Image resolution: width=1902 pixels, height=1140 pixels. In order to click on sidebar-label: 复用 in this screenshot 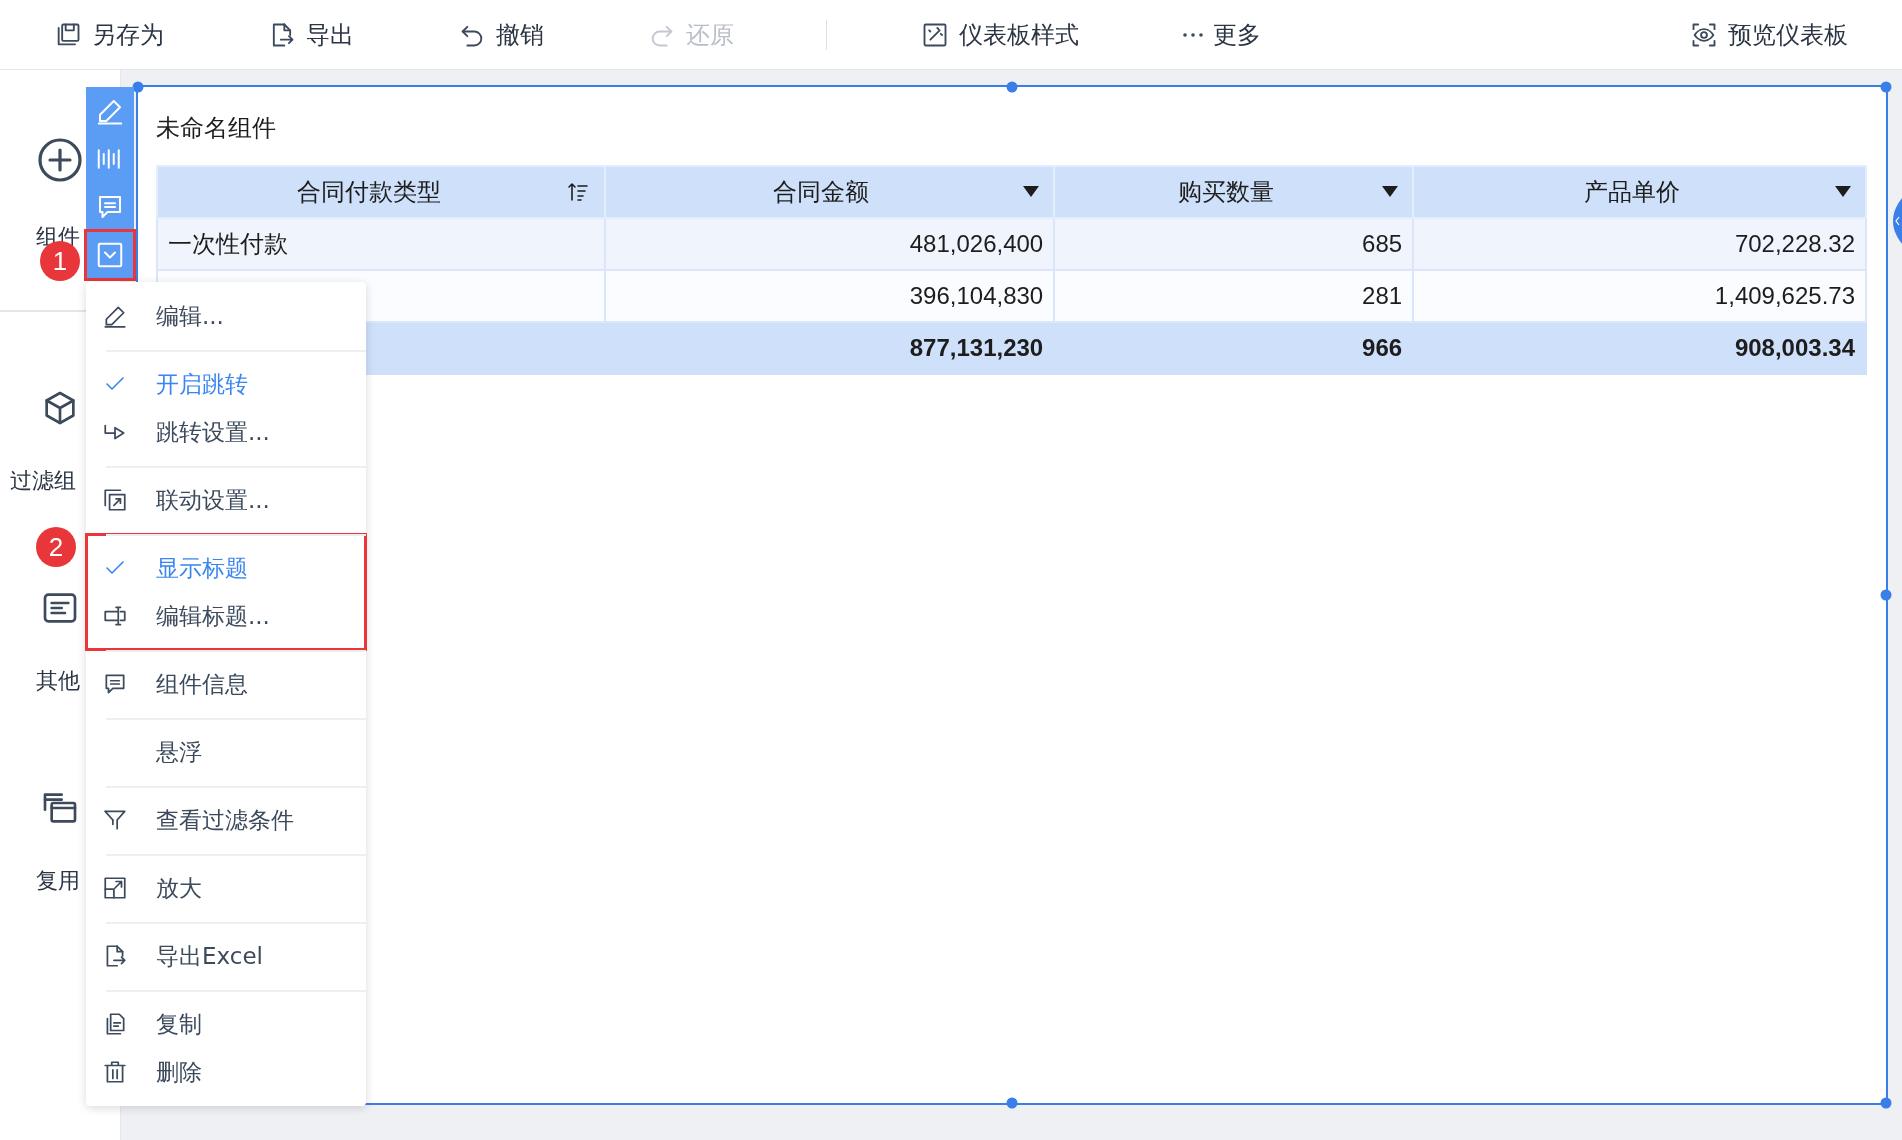, I will do `click(58, 881)`.